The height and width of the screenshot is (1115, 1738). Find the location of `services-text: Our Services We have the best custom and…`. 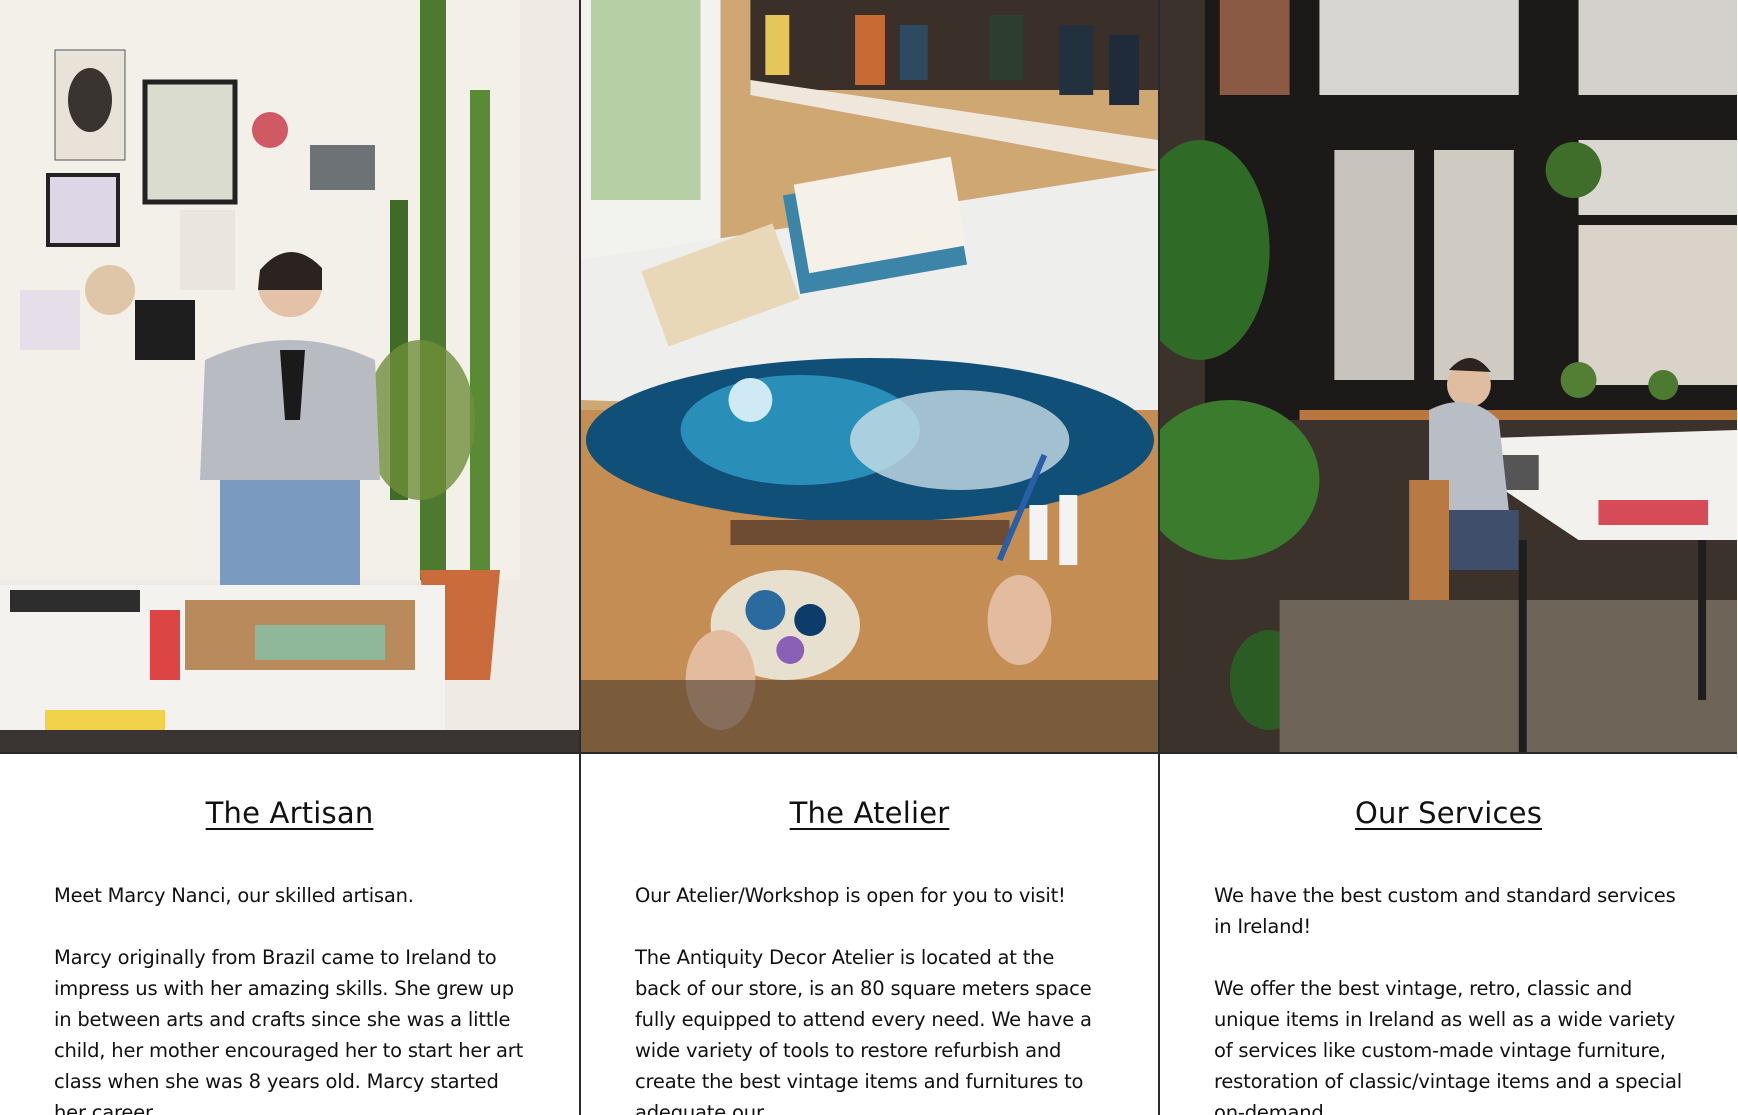

services-text: Our Services We have the best custom and… is located at coordinates (1448, 933).